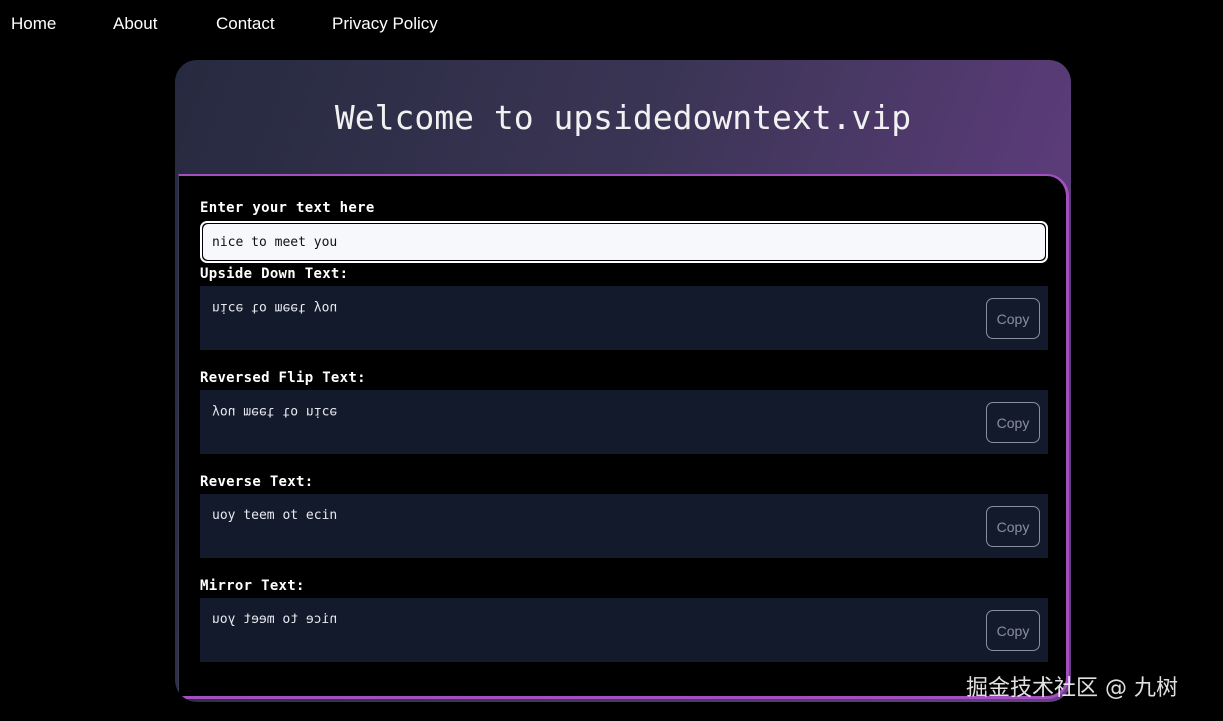  What do you see at coordinates (624, 318) in the screenshot?
I see `upside-down-output: nice to meet you Copy` at bounding box center [624, 318].